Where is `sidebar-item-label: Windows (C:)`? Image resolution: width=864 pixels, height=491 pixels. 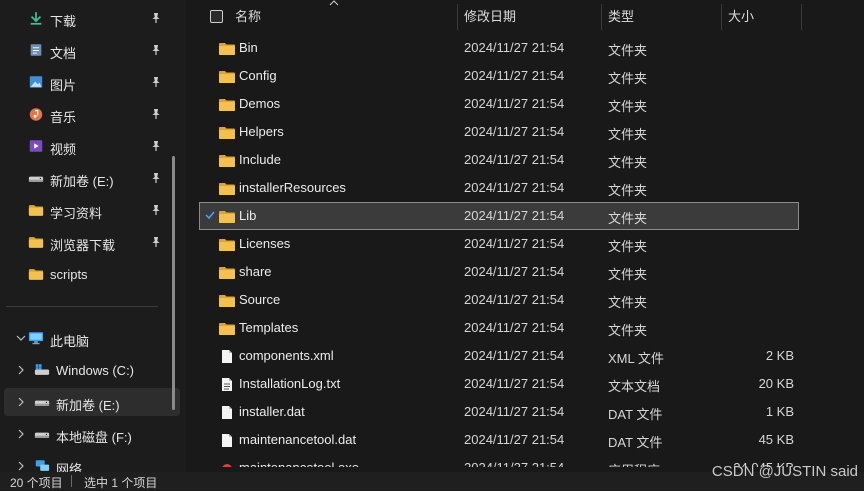 sidebar-item-label: Windows (C:) is located at coordinates (95, 370).